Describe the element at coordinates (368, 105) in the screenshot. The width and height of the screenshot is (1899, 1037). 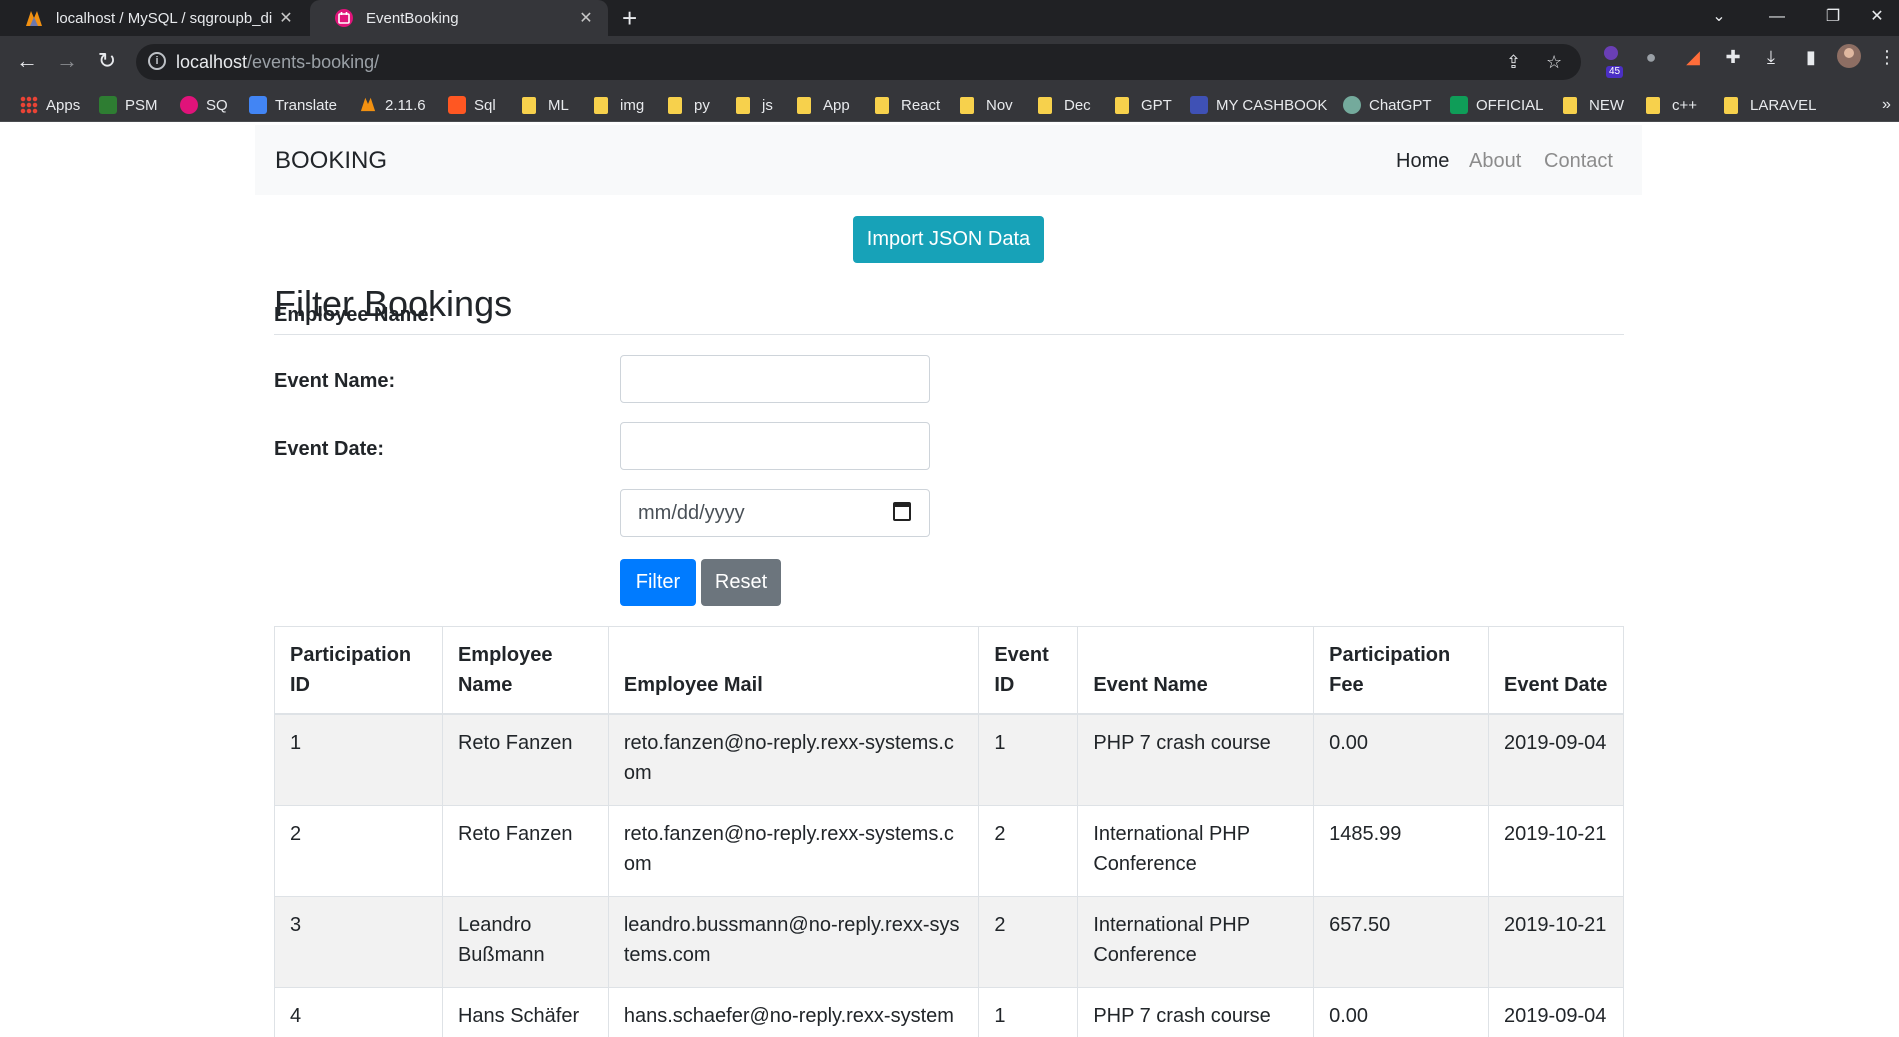
I see `phpmyadmin-icon` at that location.